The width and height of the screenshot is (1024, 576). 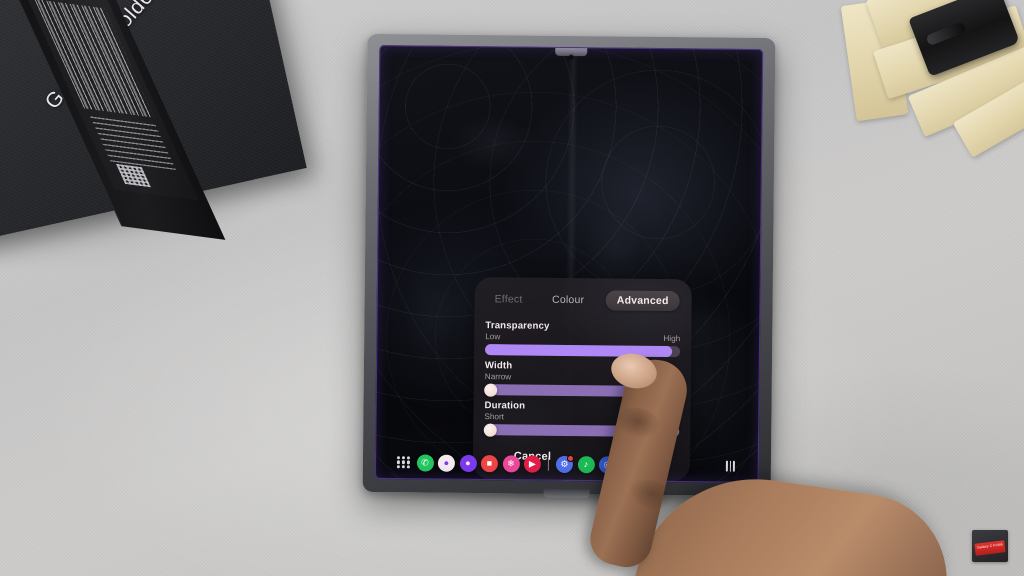 What do you see at coordinates (548, 464) in the screenshot?
I see `taskbar-divider` at bounding box center [548, 464].